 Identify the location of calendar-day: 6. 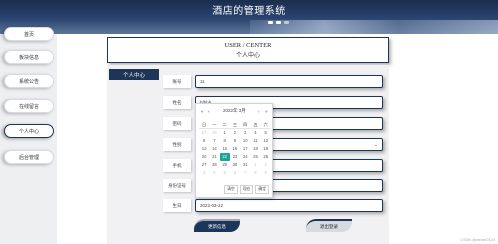
(204, 141).